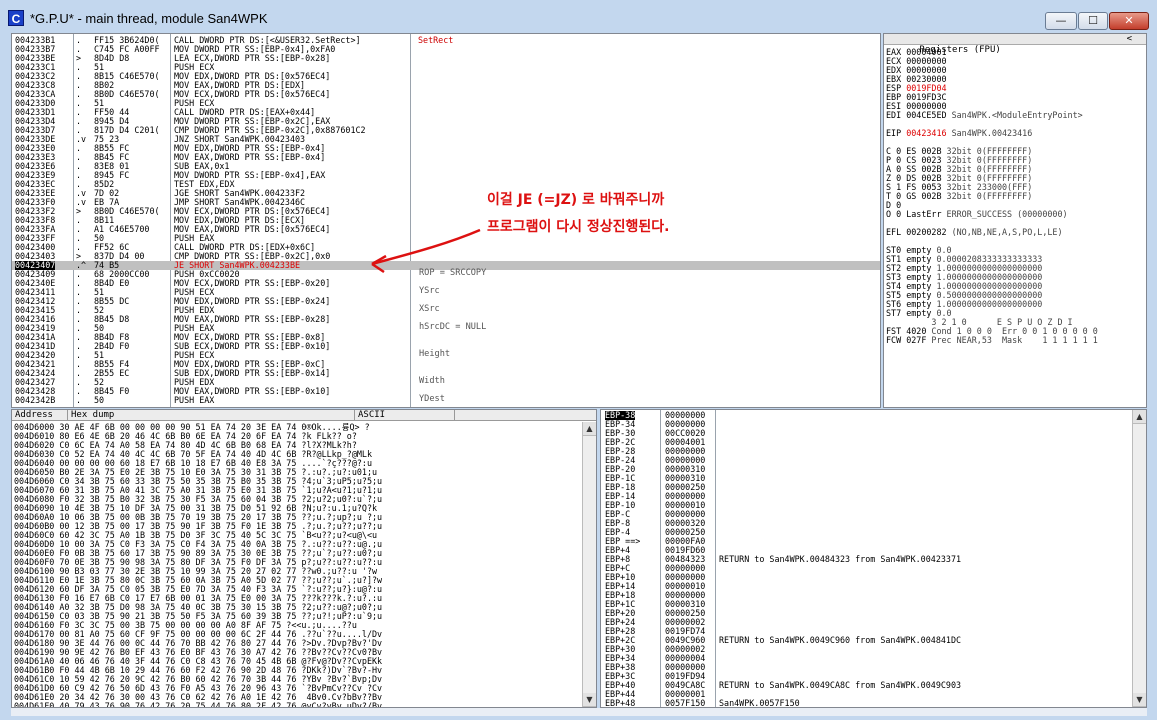  What do you see at coordinates (1093, 21) in the screenshot?
I see `maximize-button: ☐` at bounding box center [1093, 21].